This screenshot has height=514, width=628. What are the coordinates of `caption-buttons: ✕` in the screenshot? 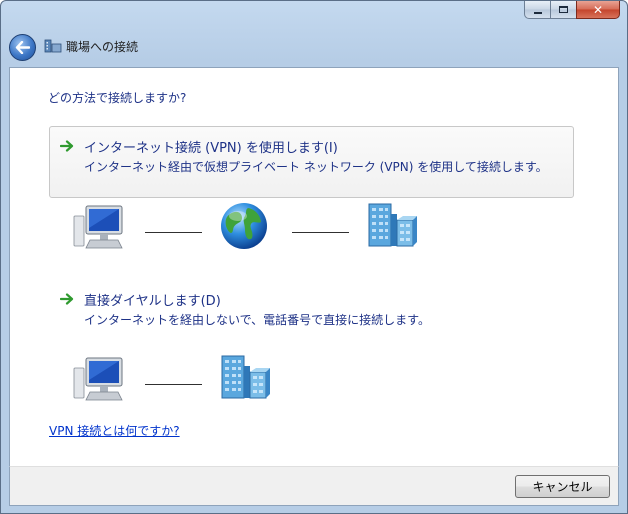 It's located at (572, 11).